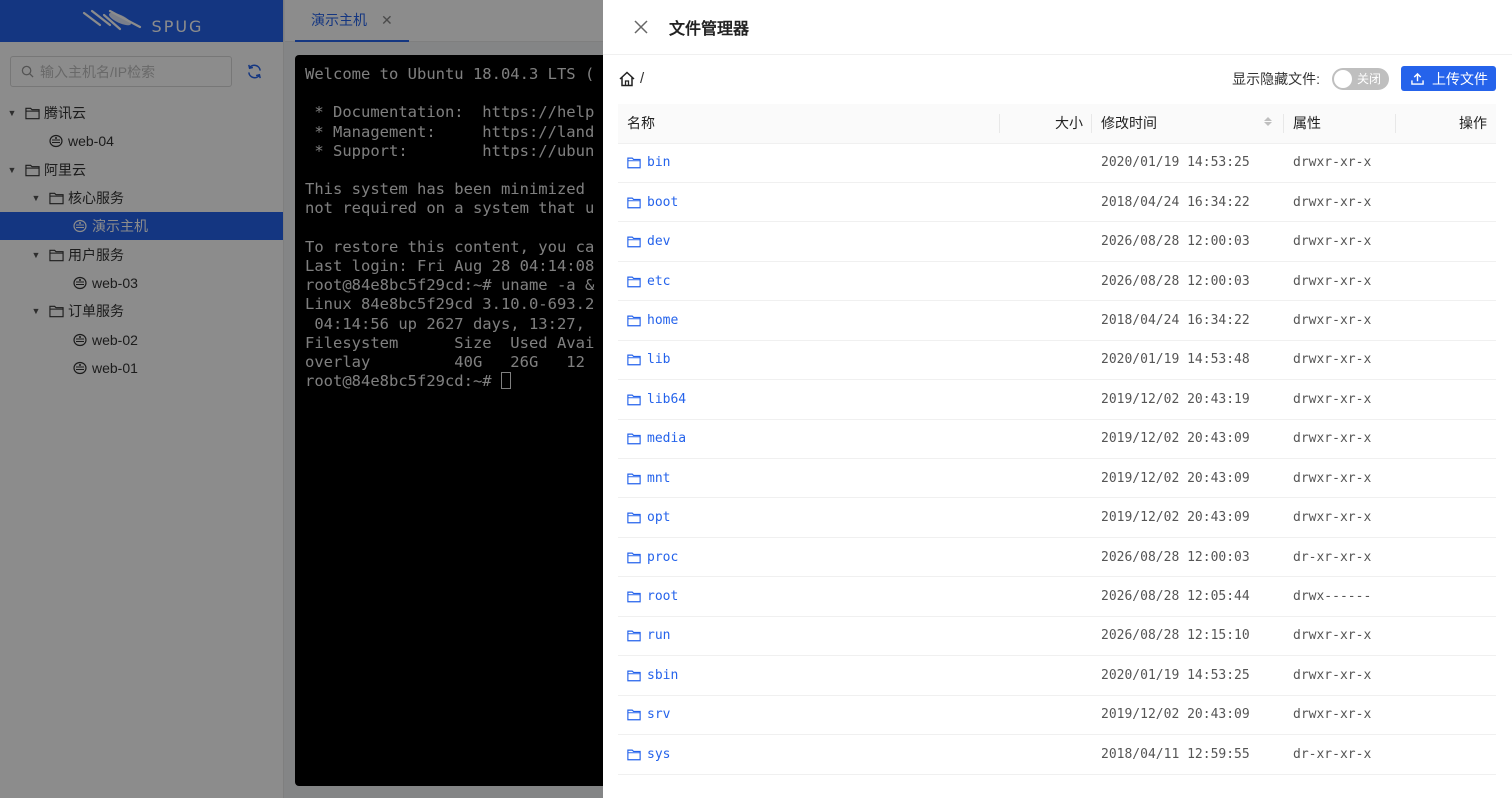 This screenshot has height=798, width=1512. I want to click on cell-name: mnt, so click(809, 478).